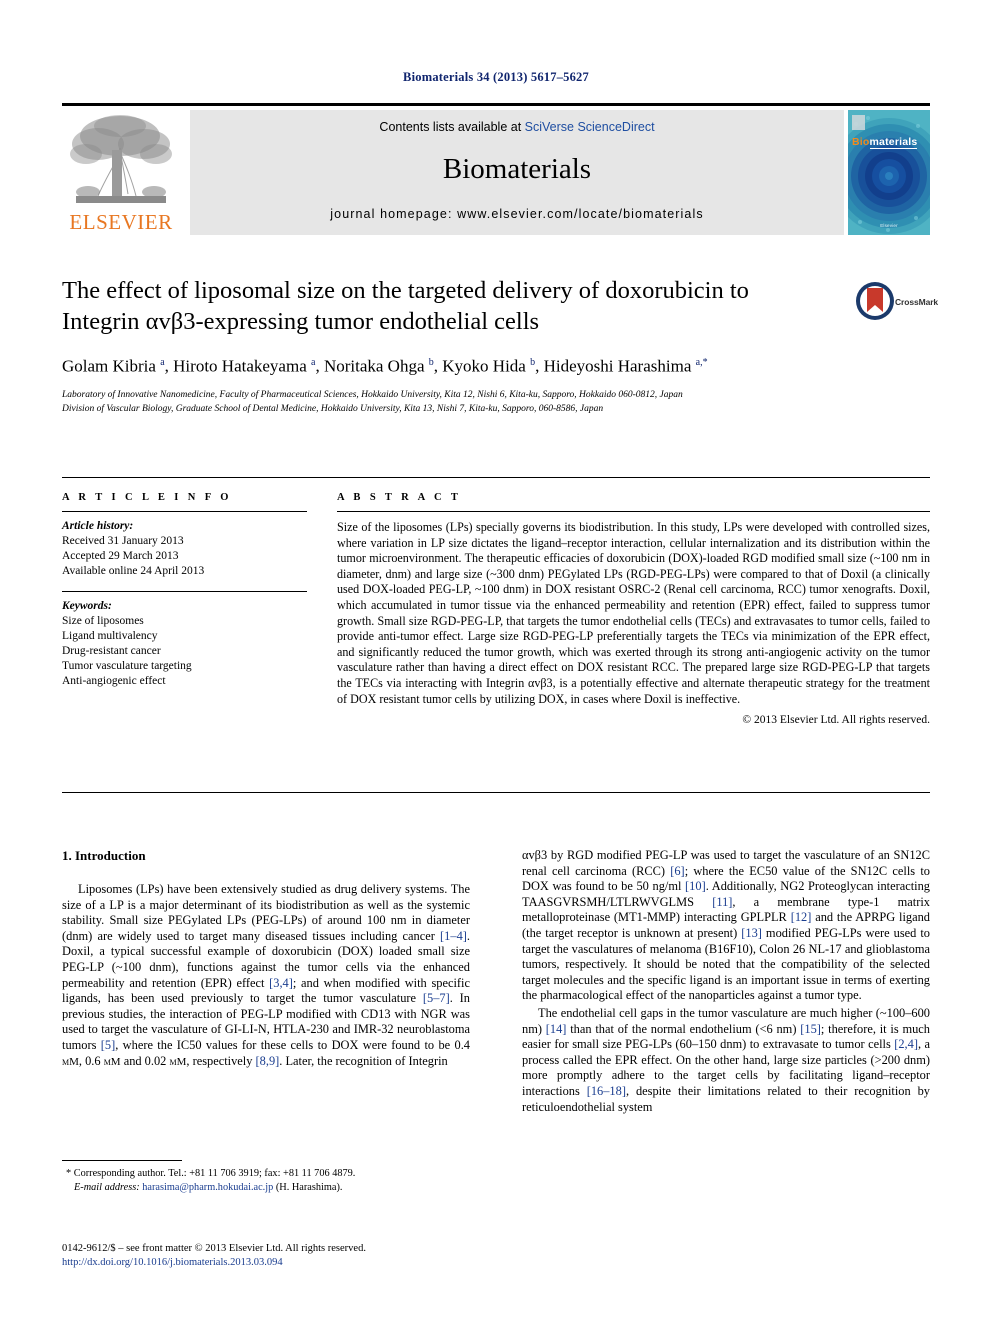  What do you see at coordinates (123, 541) in the screenshot?
I see `article-history-item: Received 31 January 2013` at bounding box center [123, 541].